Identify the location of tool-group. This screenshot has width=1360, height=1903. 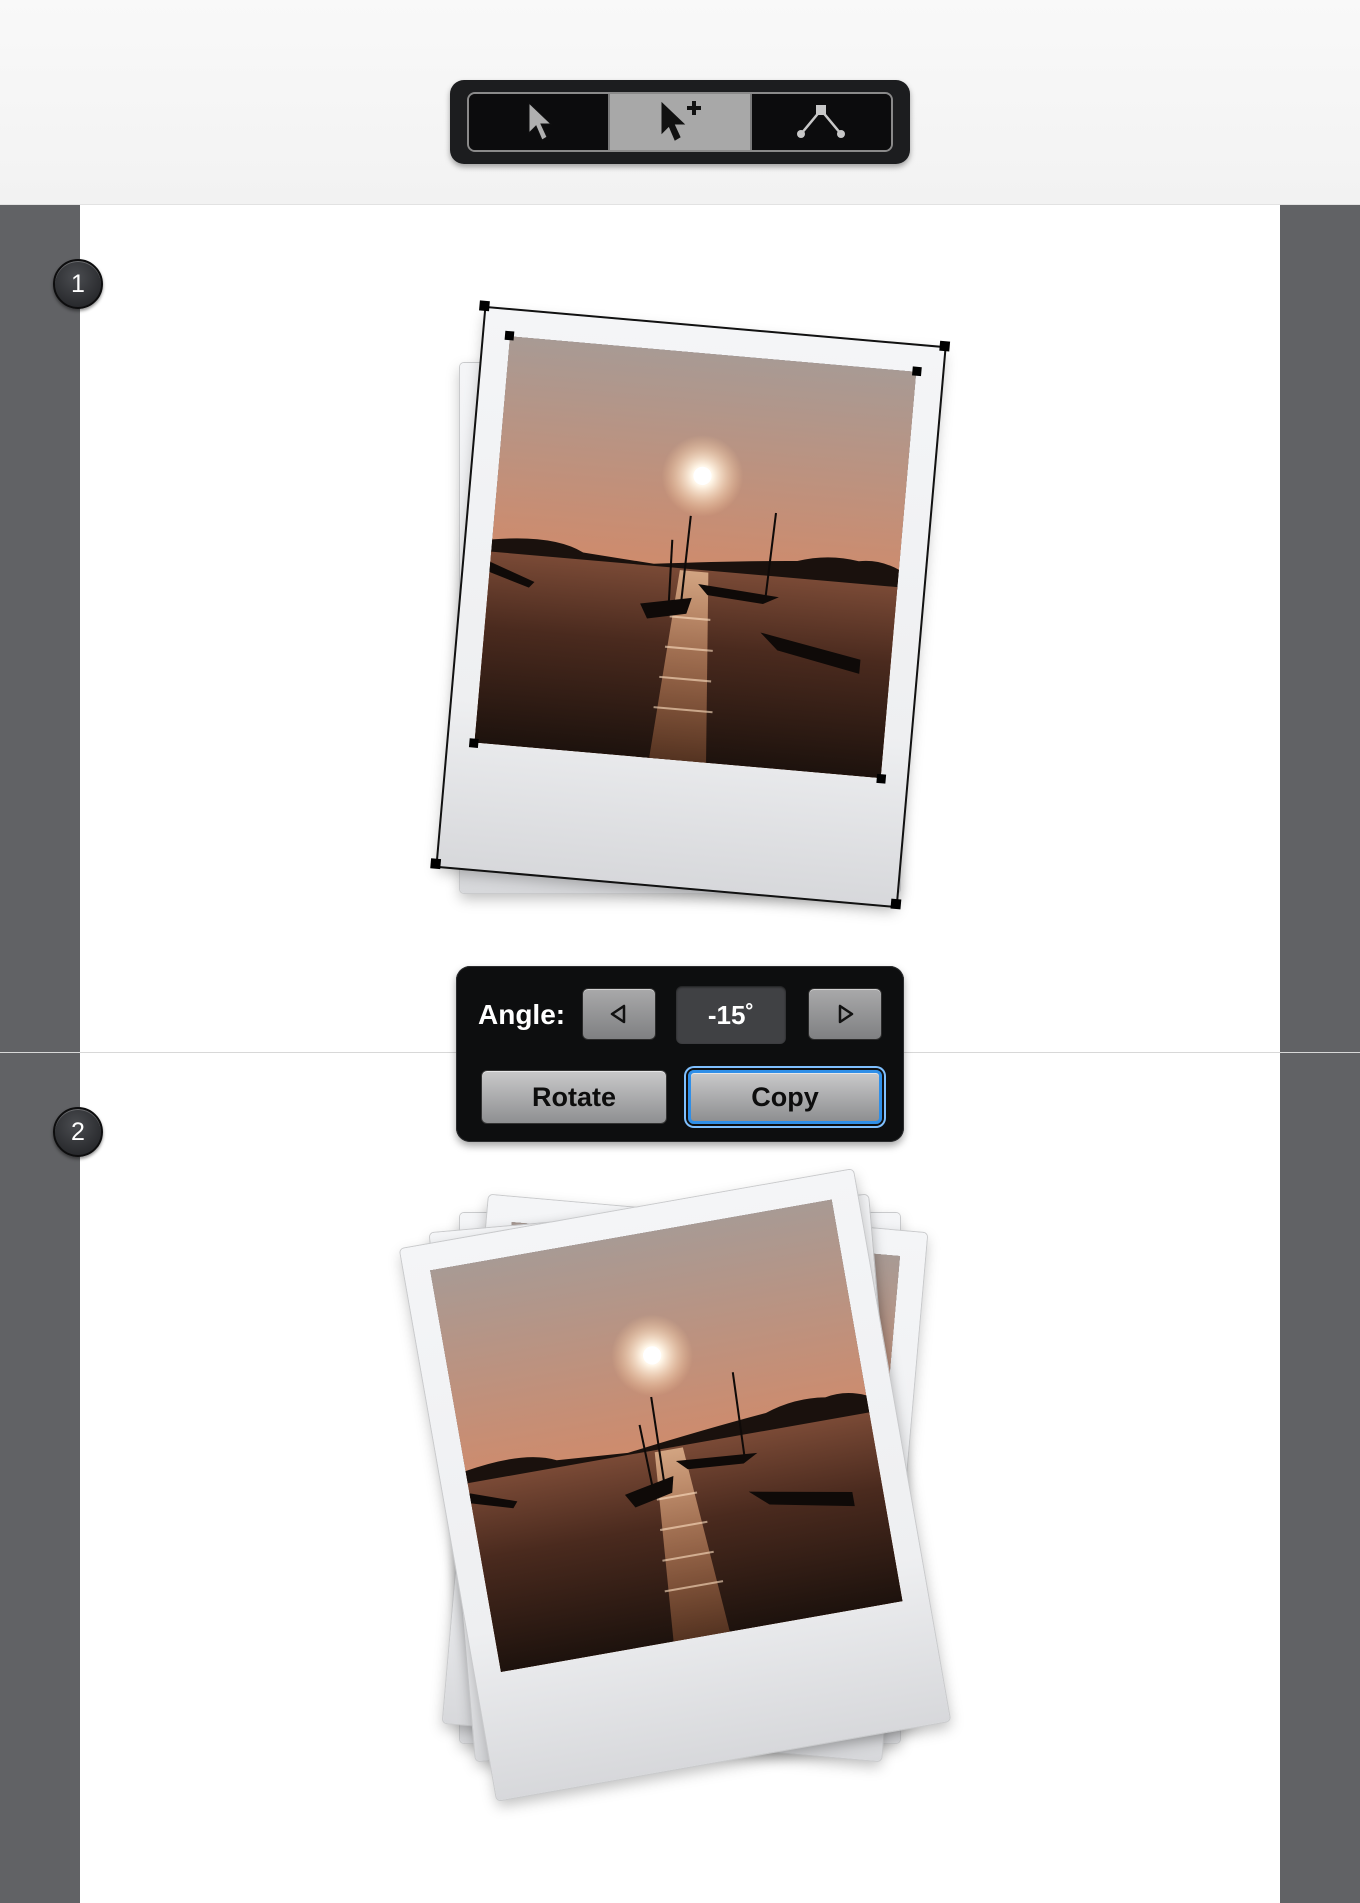
(680, 122).